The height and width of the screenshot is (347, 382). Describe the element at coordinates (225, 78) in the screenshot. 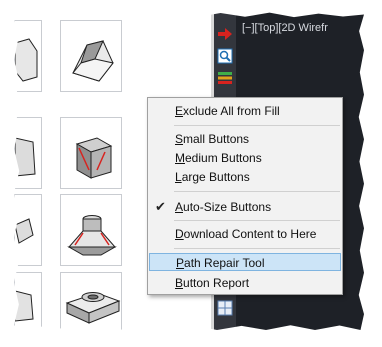

I see `layers-icon` at that location.